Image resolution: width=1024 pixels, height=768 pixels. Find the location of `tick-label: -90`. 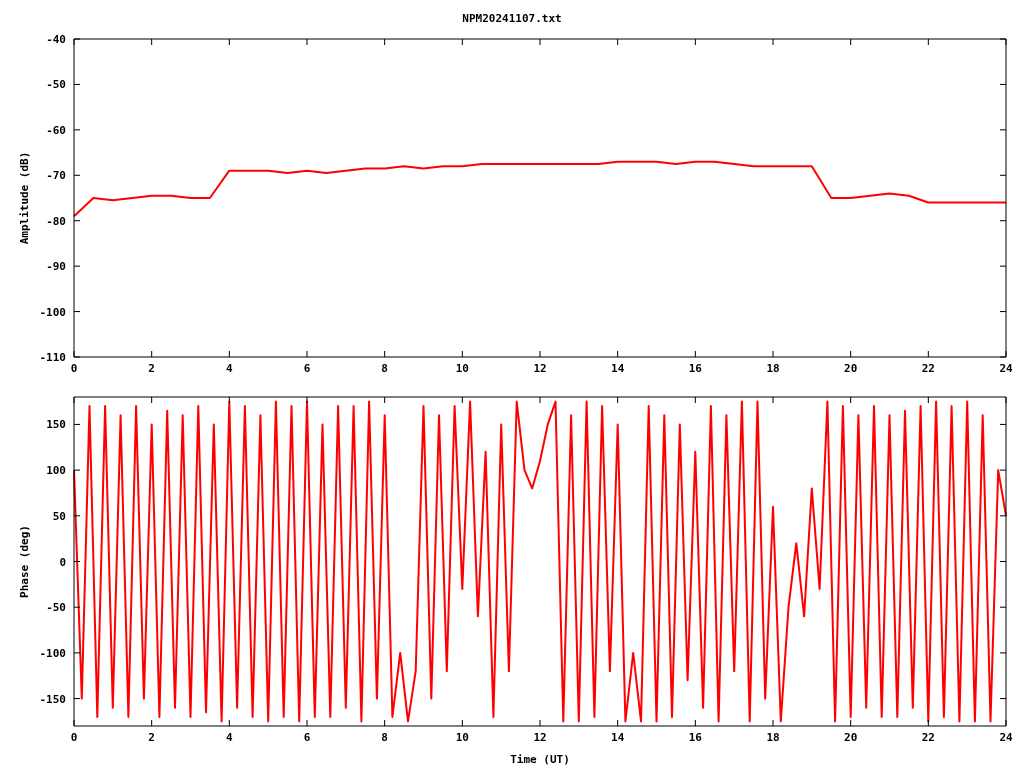

tick-label: -90 is located at coordinates (56, 267).